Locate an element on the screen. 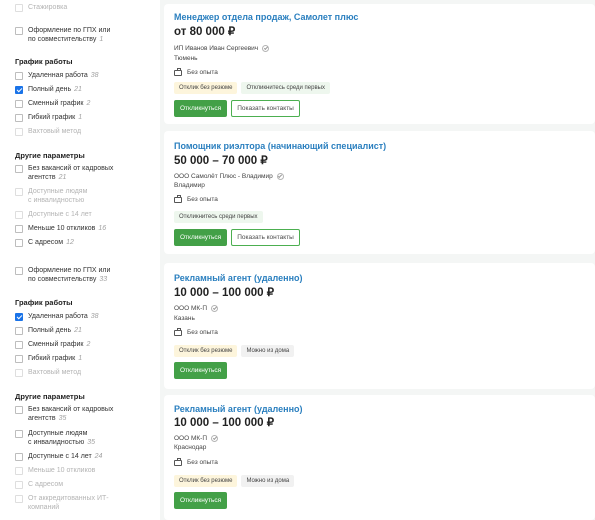 The image size is (595, 520). vacancy-salary: от 80 000 ₽ is located at coordinates (205, 32).